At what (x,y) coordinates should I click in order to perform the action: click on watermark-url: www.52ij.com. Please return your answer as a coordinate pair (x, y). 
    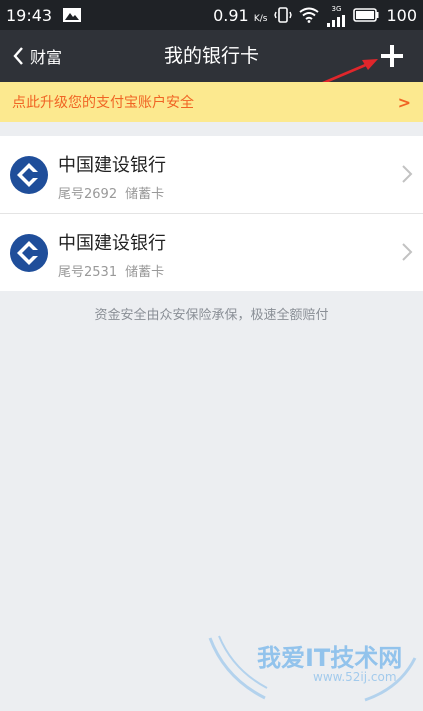
    Looking at the image, I should click on (355, 677).